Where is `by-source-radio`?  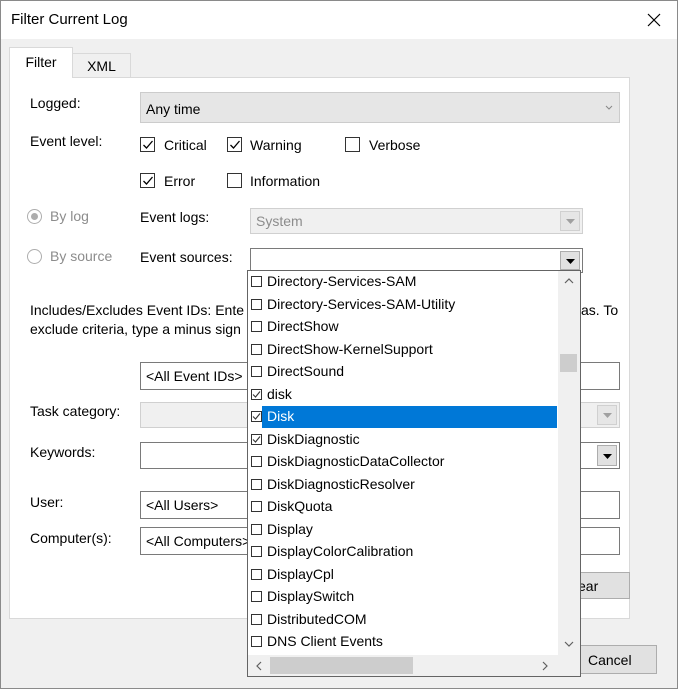 by-source-radio is located at coordinates (34, 256).